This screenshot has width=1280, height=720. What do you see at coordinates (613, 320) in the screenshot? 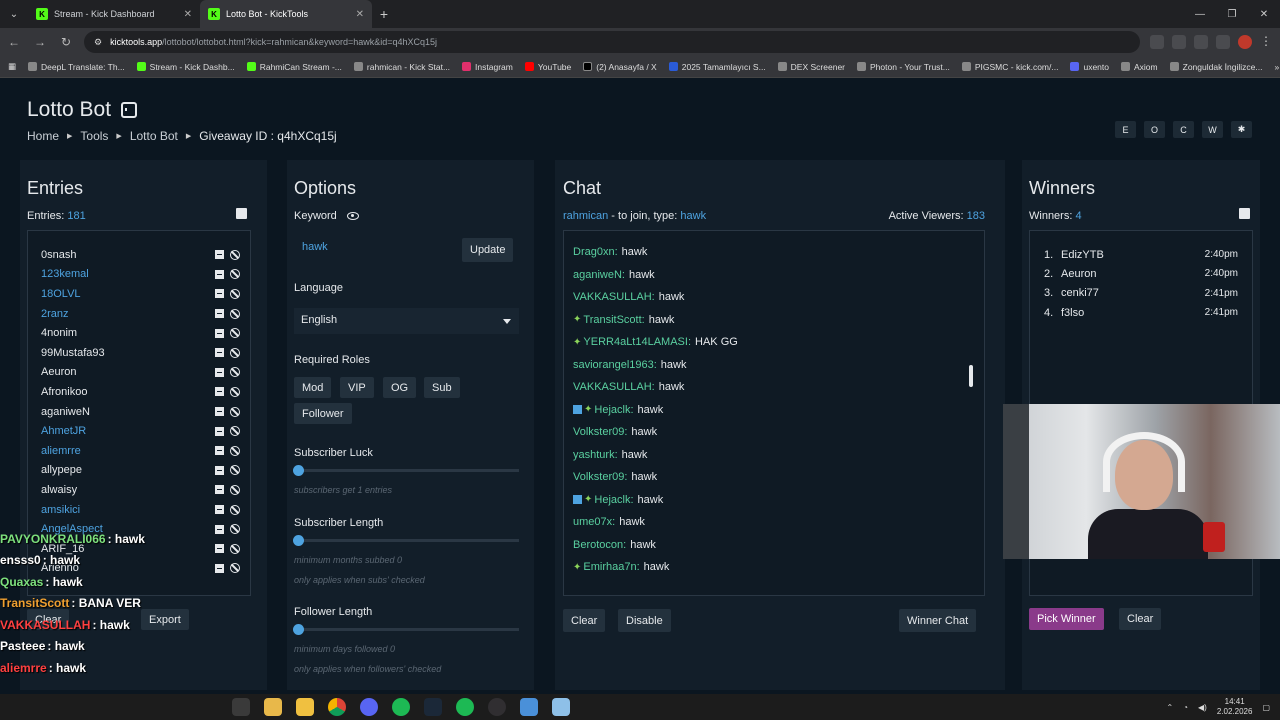
I see `chat-username: TransitScott:` at bounding box center [613, 320].